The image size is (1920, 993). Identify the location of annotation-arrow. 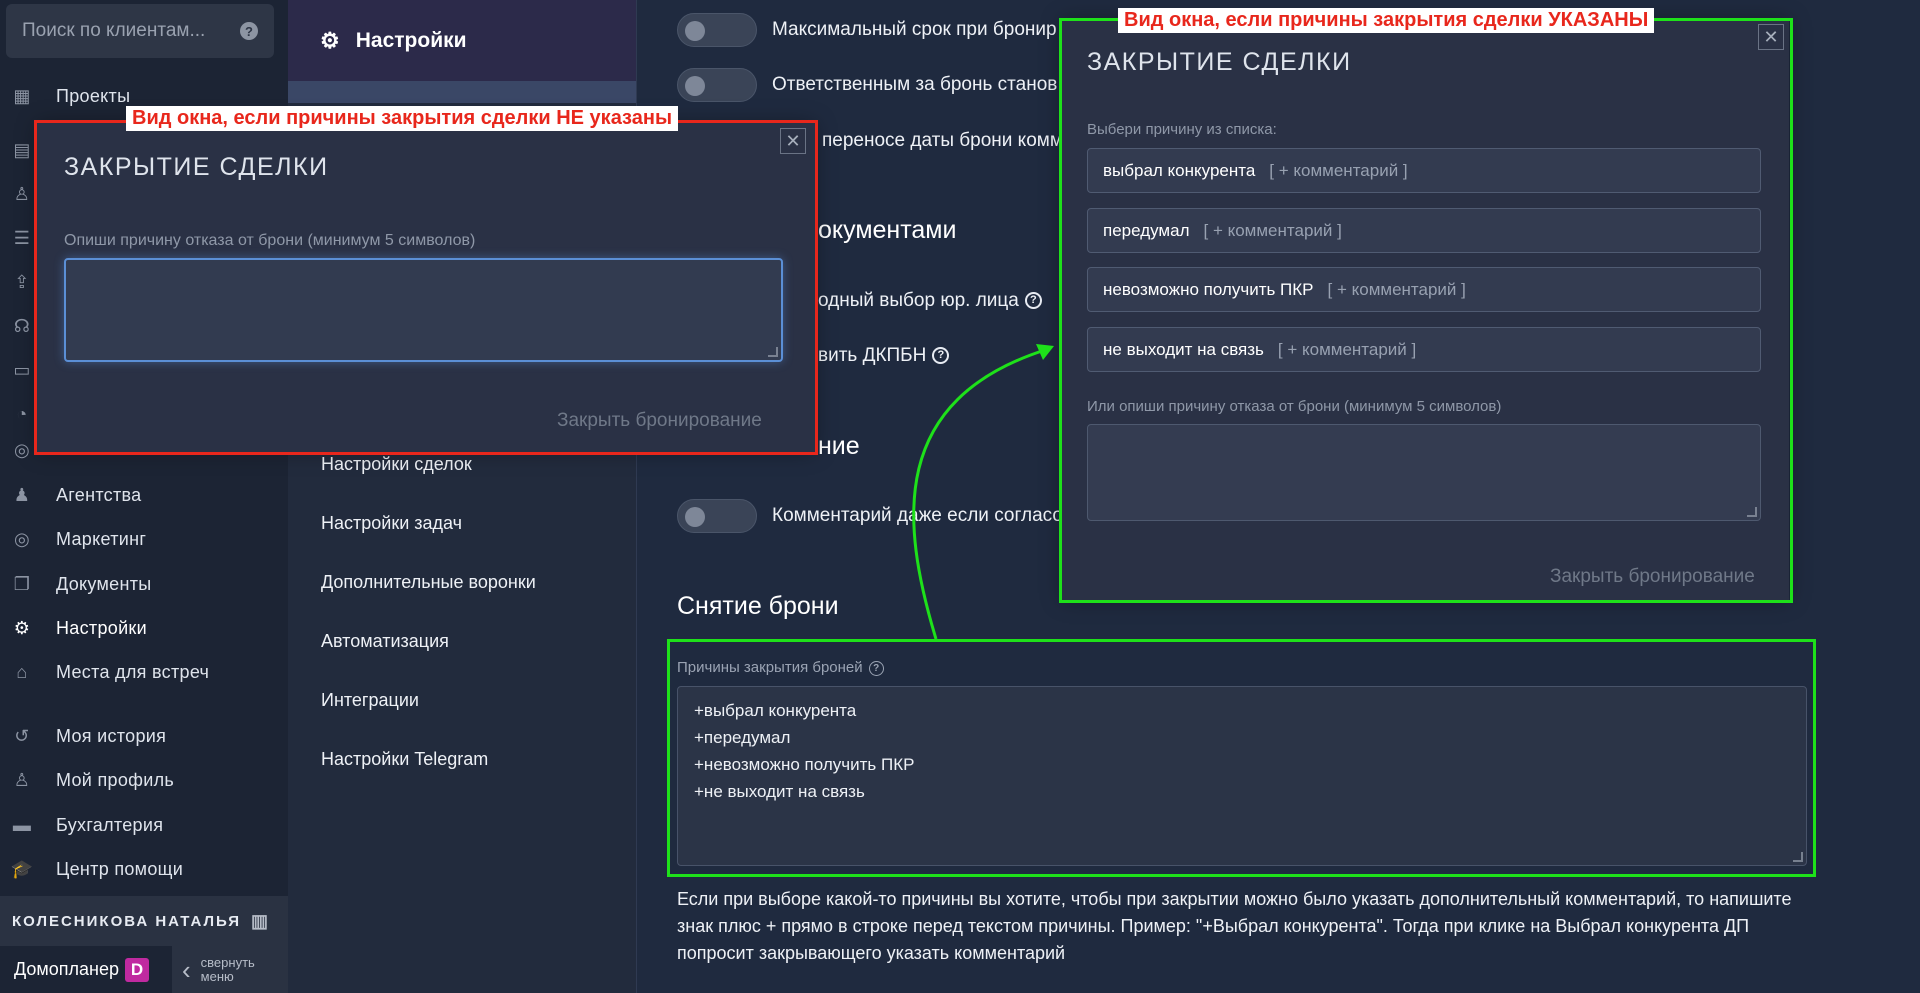
(983, 492).